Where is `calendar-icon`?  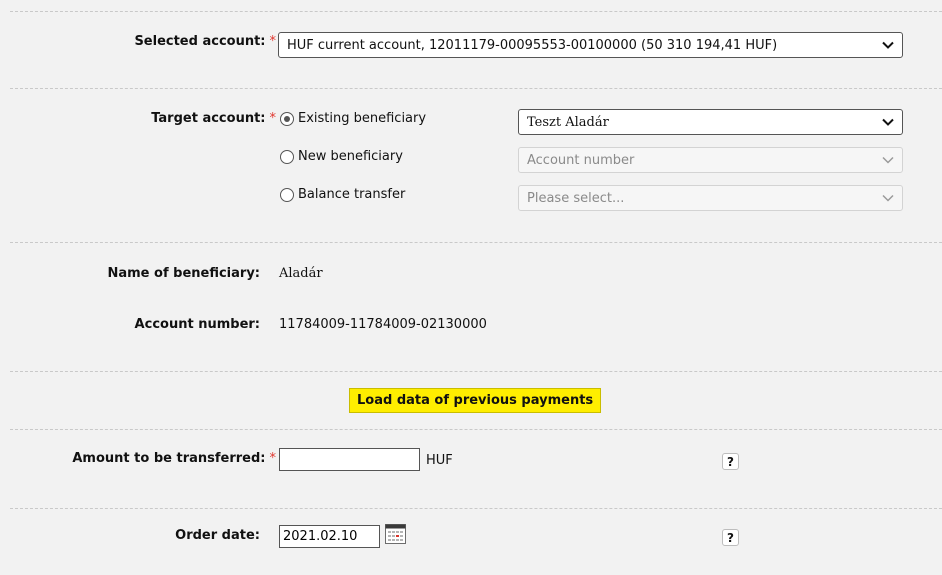 calendar-icon is located at coordinates (395, 536).